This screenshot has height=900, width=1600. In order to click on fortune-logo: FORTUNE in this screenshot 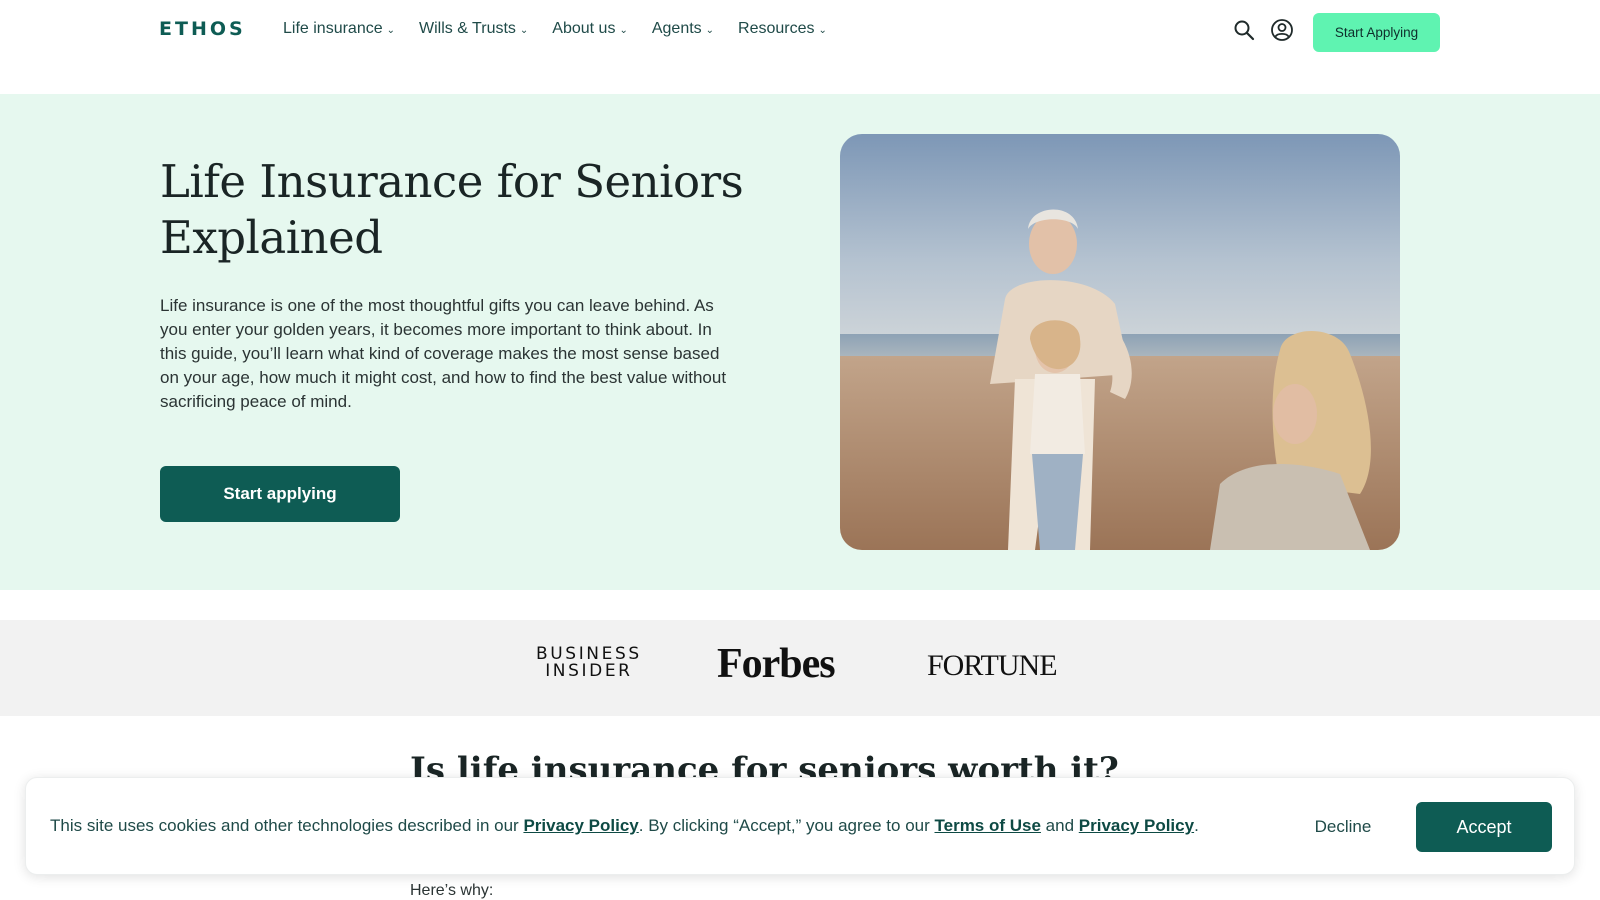, I will do `click(992, 665)`.